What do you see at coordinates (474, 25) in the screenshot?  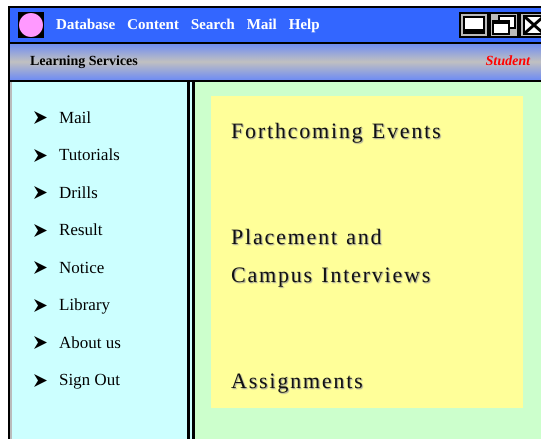 I see `minimize-icon` at bounding box center [474, 25].